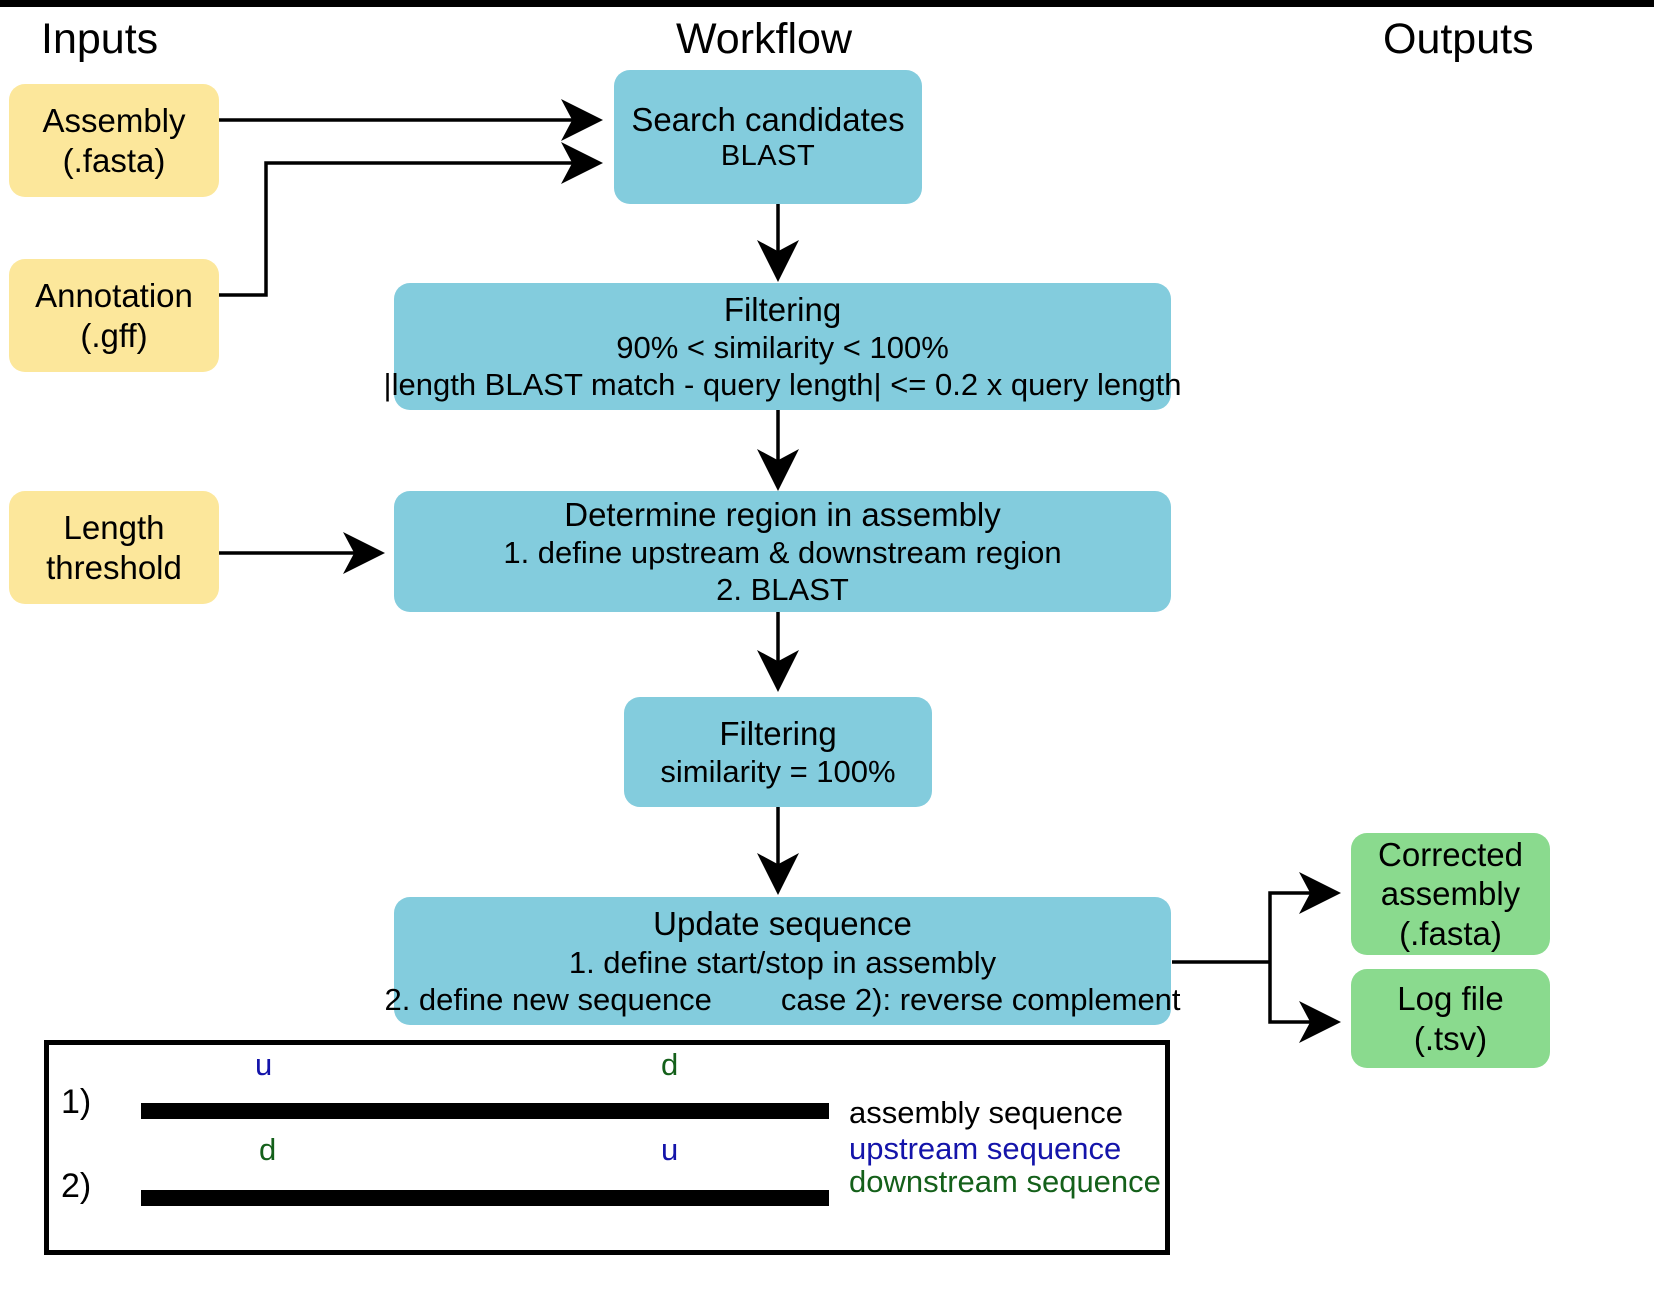 Image resolution: width=1654 pixels, height=1307 pixels. What do you see at coordinates (411, 219) in the screenshot?
I see `wire-annotation-to-search` at bounding box center [411, 219].